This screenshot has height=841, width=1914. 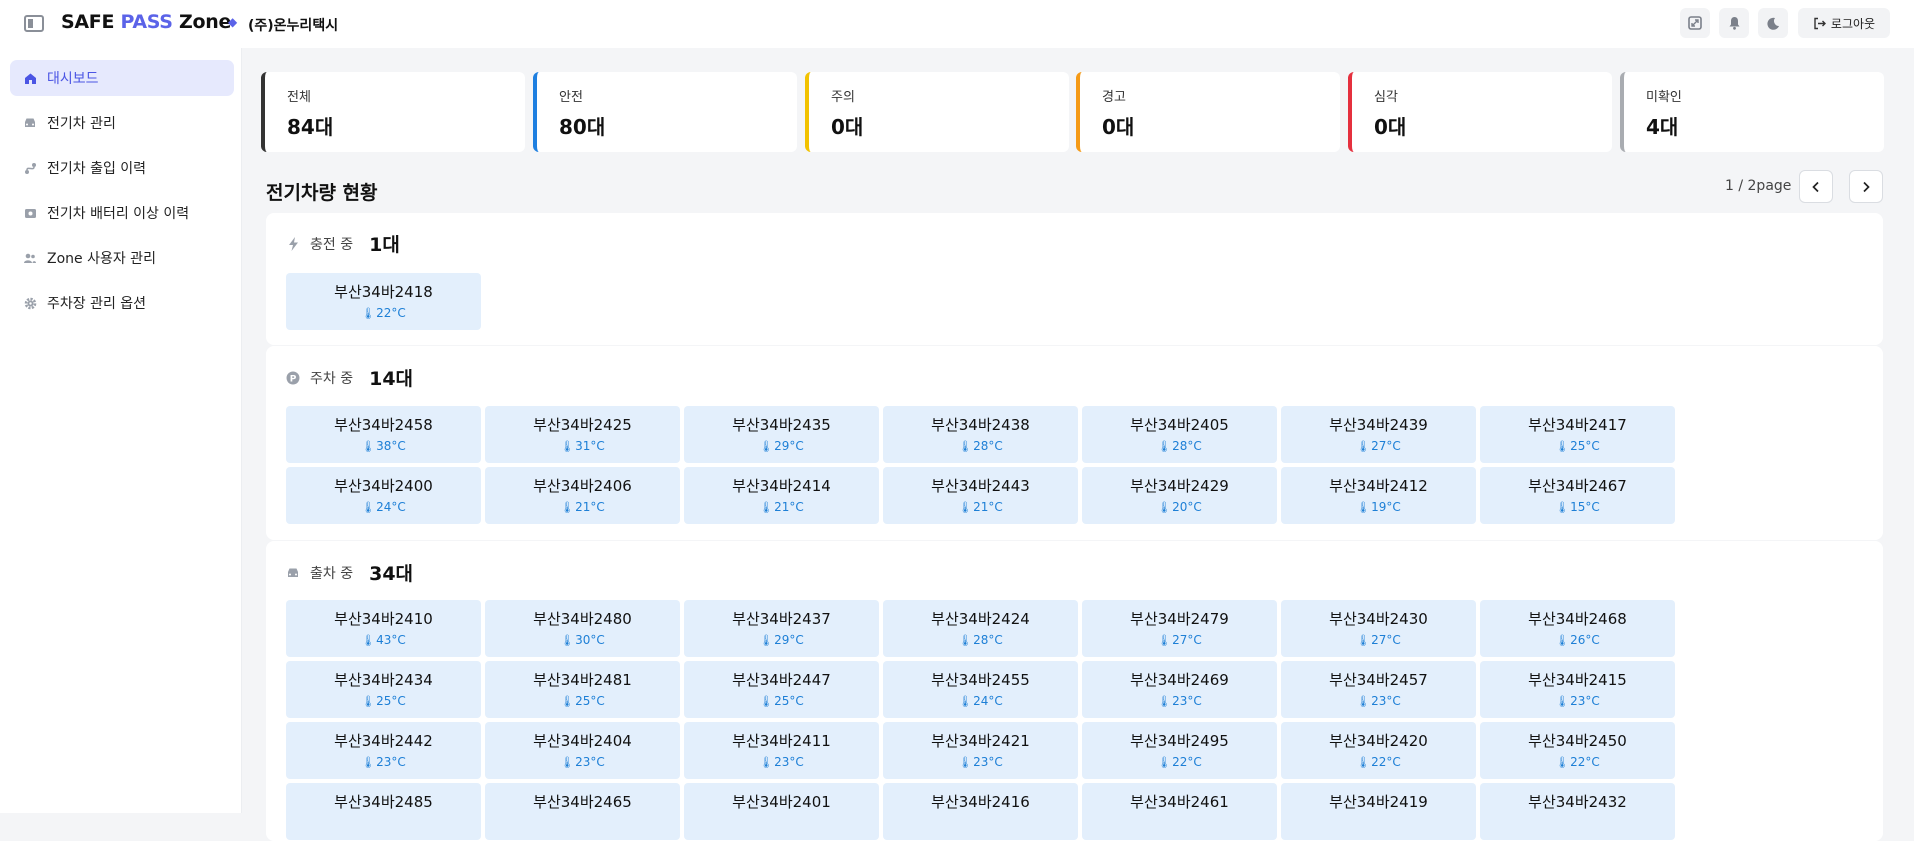 What do you see at coordinates (980, 802) in the screenshot?
I see `vehicle-plate: 부산34바2416` at bounding box center [980, 802].